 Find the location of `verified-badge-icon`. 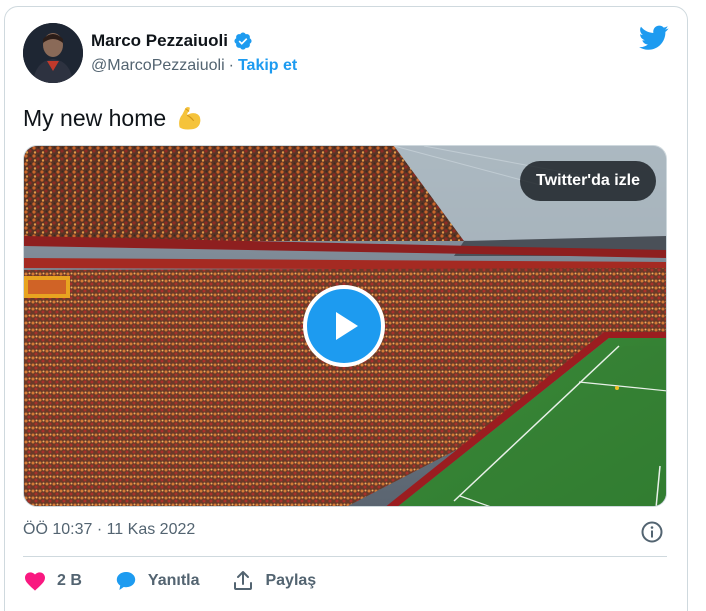

verified-badge-icon is located at coordinates (243, 41).